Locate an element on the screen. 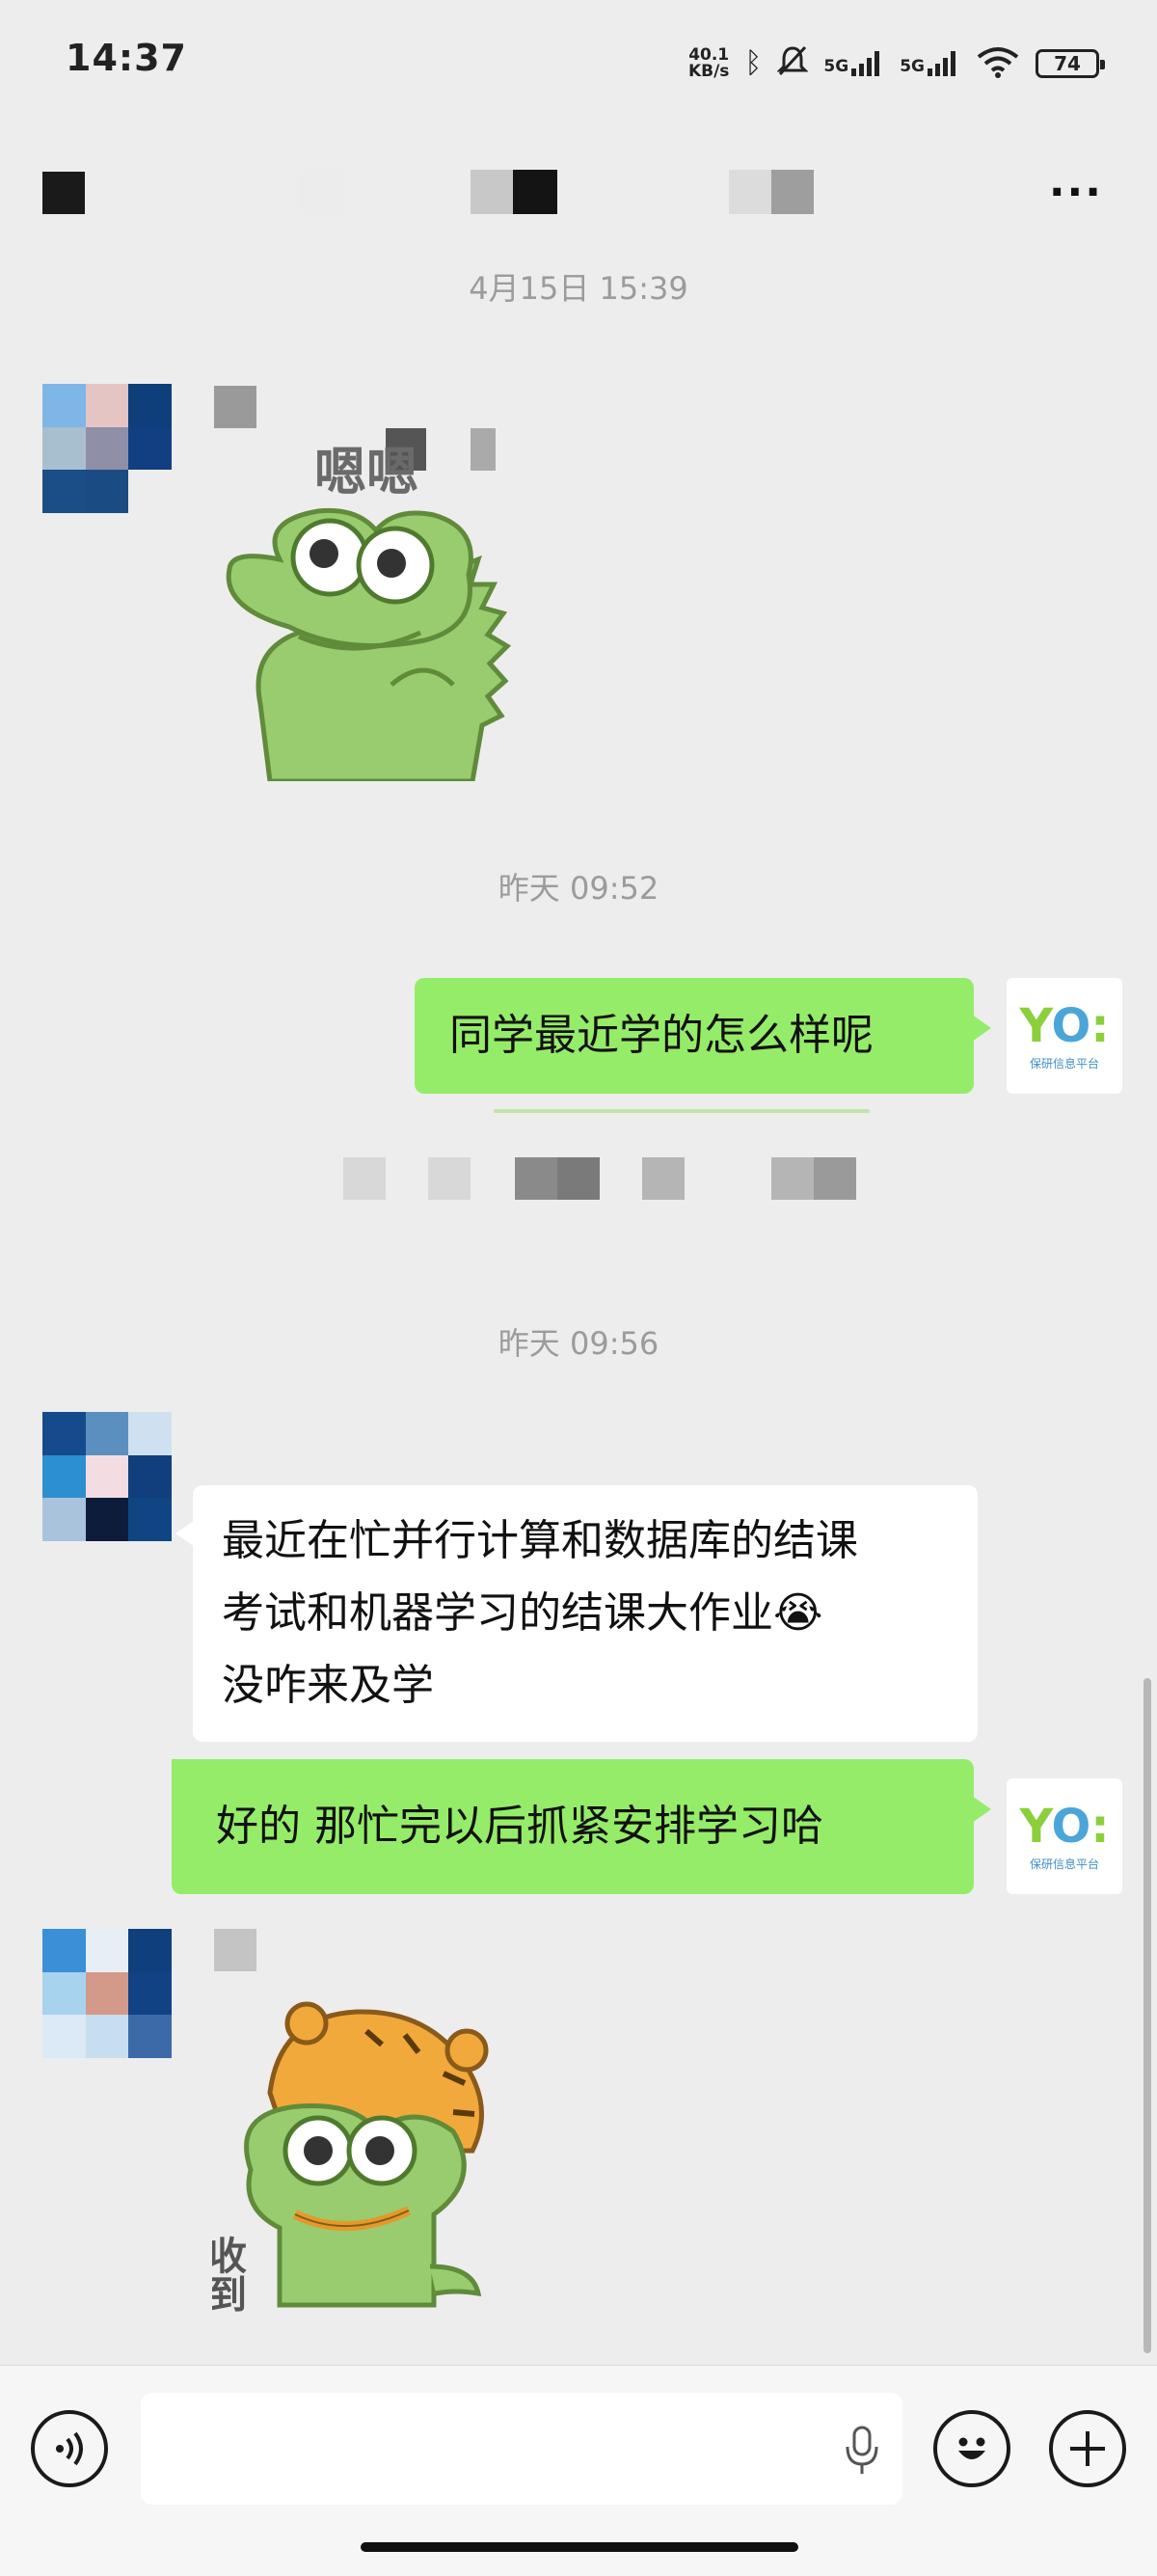  sim1-label: 5G is located at coordinates (836, 66).